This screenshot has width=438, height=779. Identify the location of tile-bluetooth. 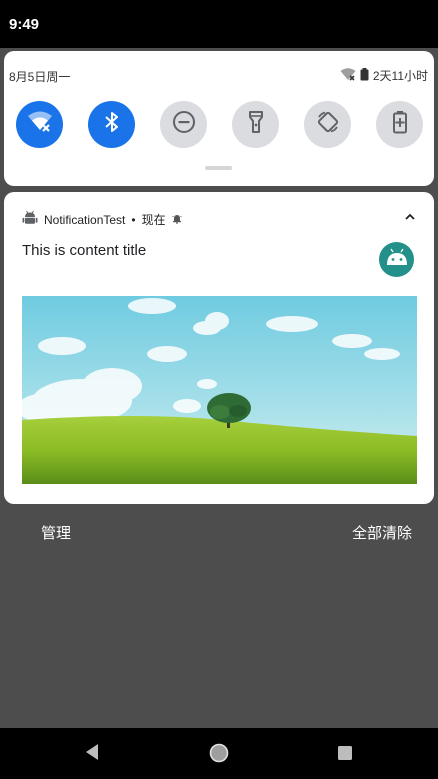
(111, 124).